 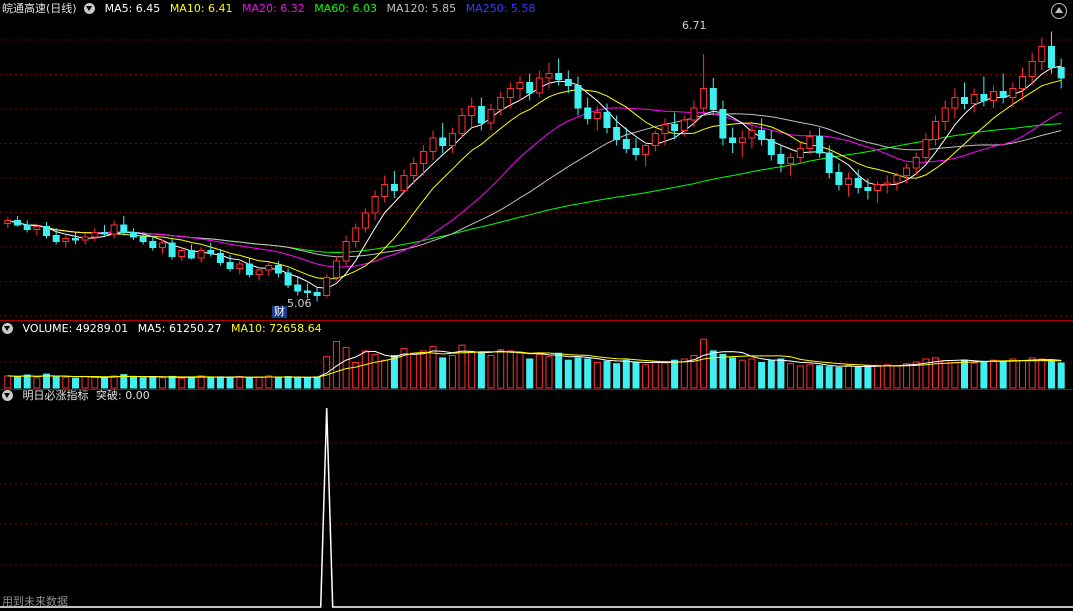 What do you see at coordinates (299, 303) in the screenshot?
I see `low-price-label: 5.06` at bounding box center [299, 303].